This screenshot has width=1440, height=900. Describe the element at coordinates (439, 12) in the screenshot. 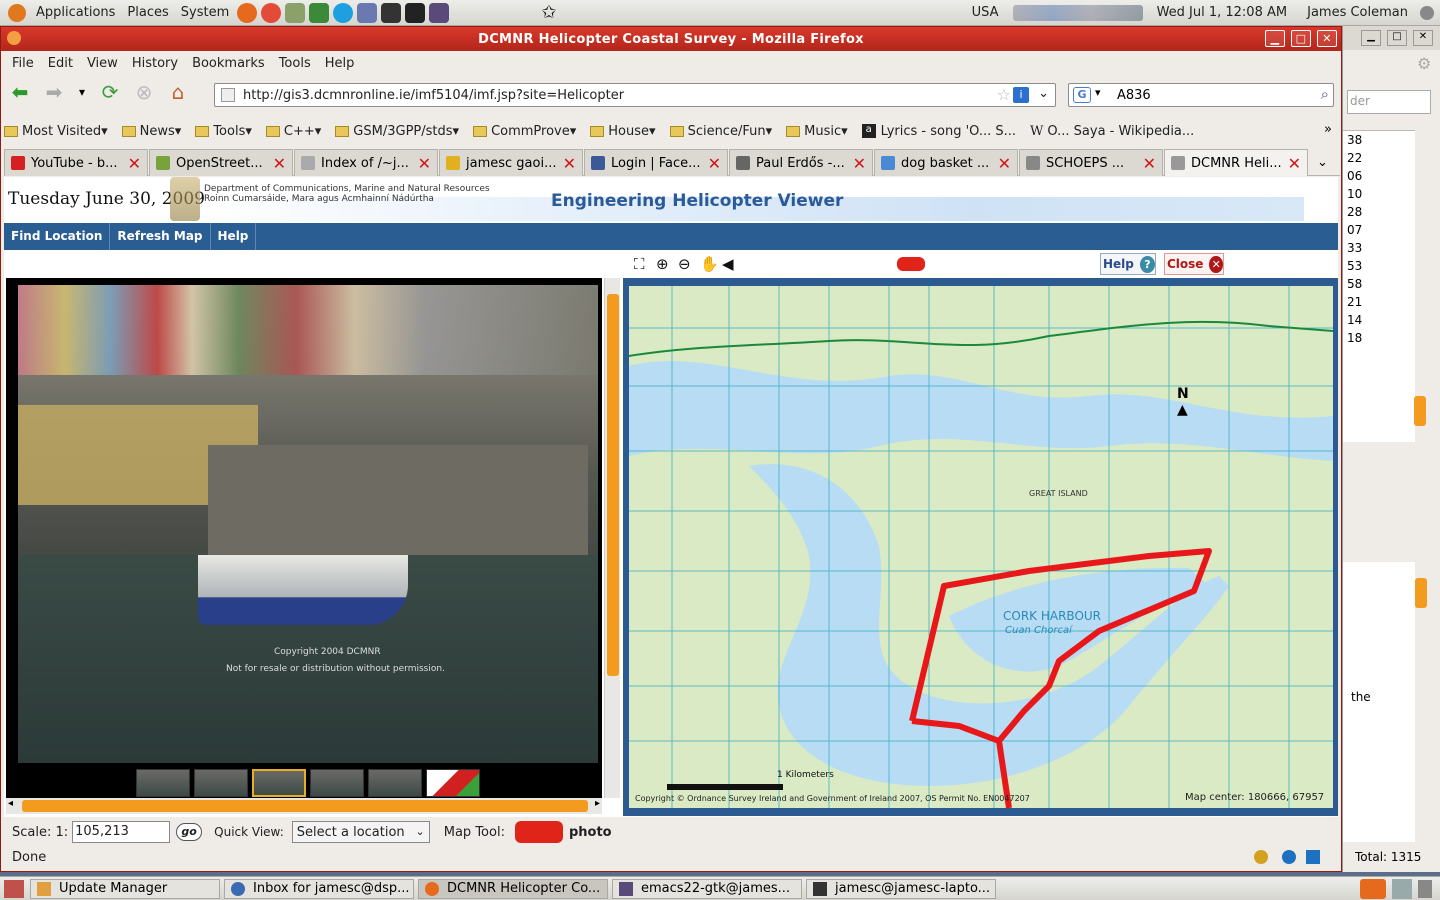

I see `emacs-launcher-icon` at that location.